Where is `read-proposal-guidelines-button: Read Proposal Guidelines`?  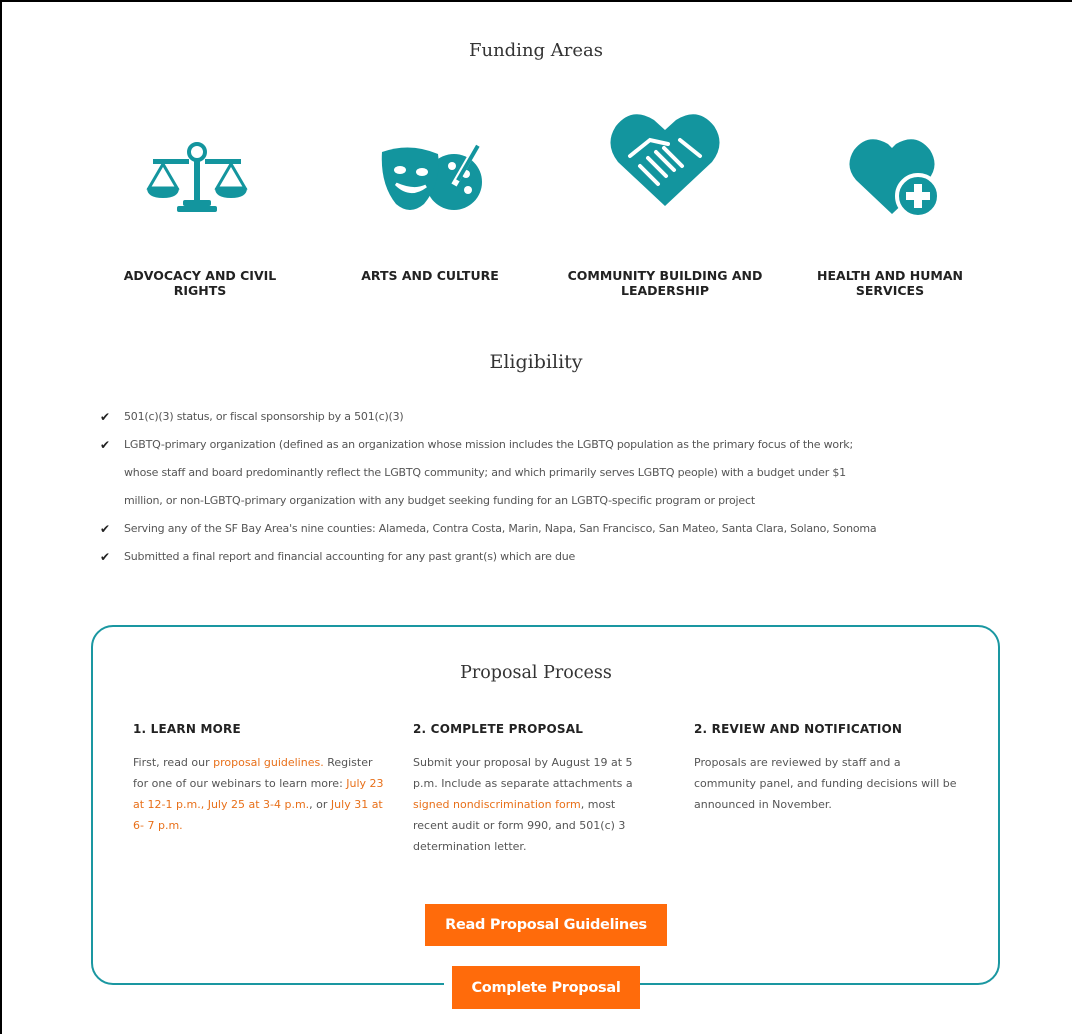 read-proposal-guidelines-button: Read Proposal Guidelines is located at coordinates (546, 925).